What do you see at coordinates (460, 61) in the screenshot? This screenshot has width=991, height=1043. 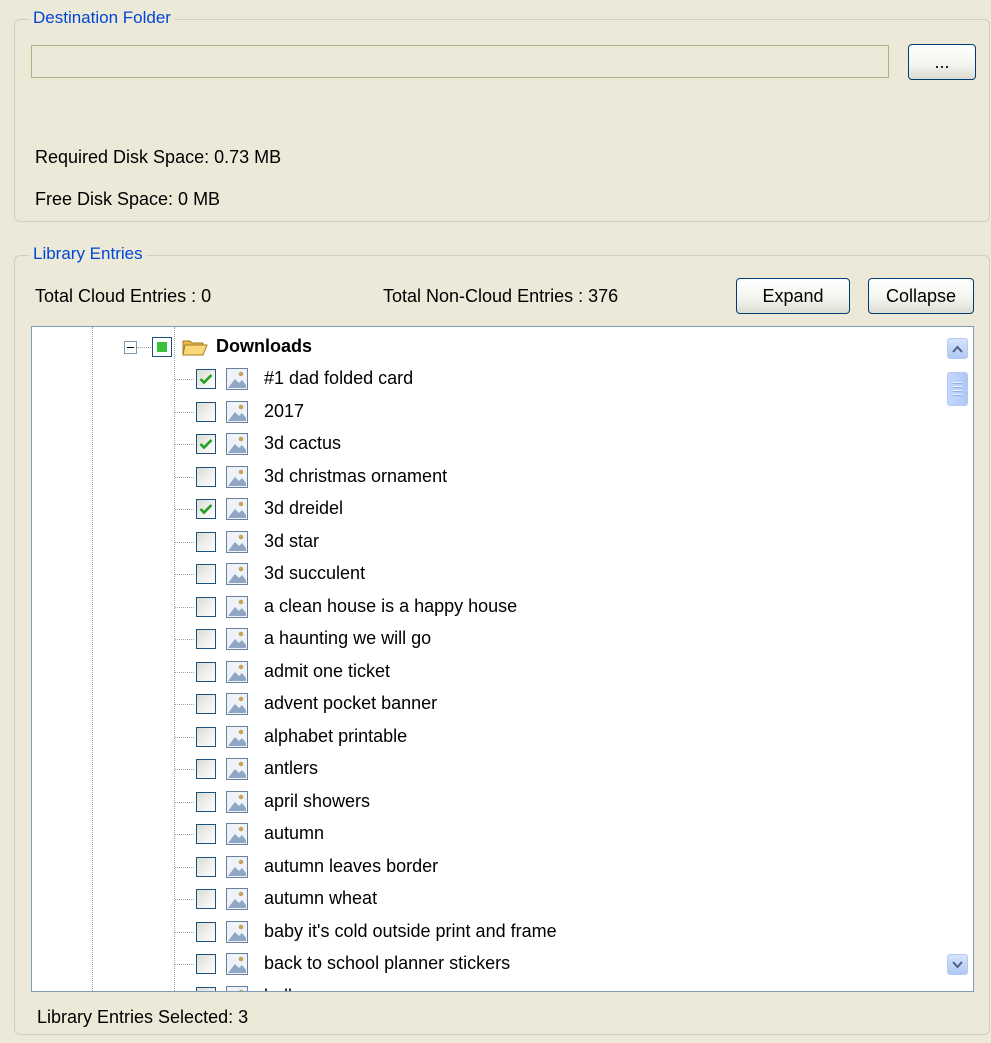 I see `destination-path-input` at bounding box center [460, 61].